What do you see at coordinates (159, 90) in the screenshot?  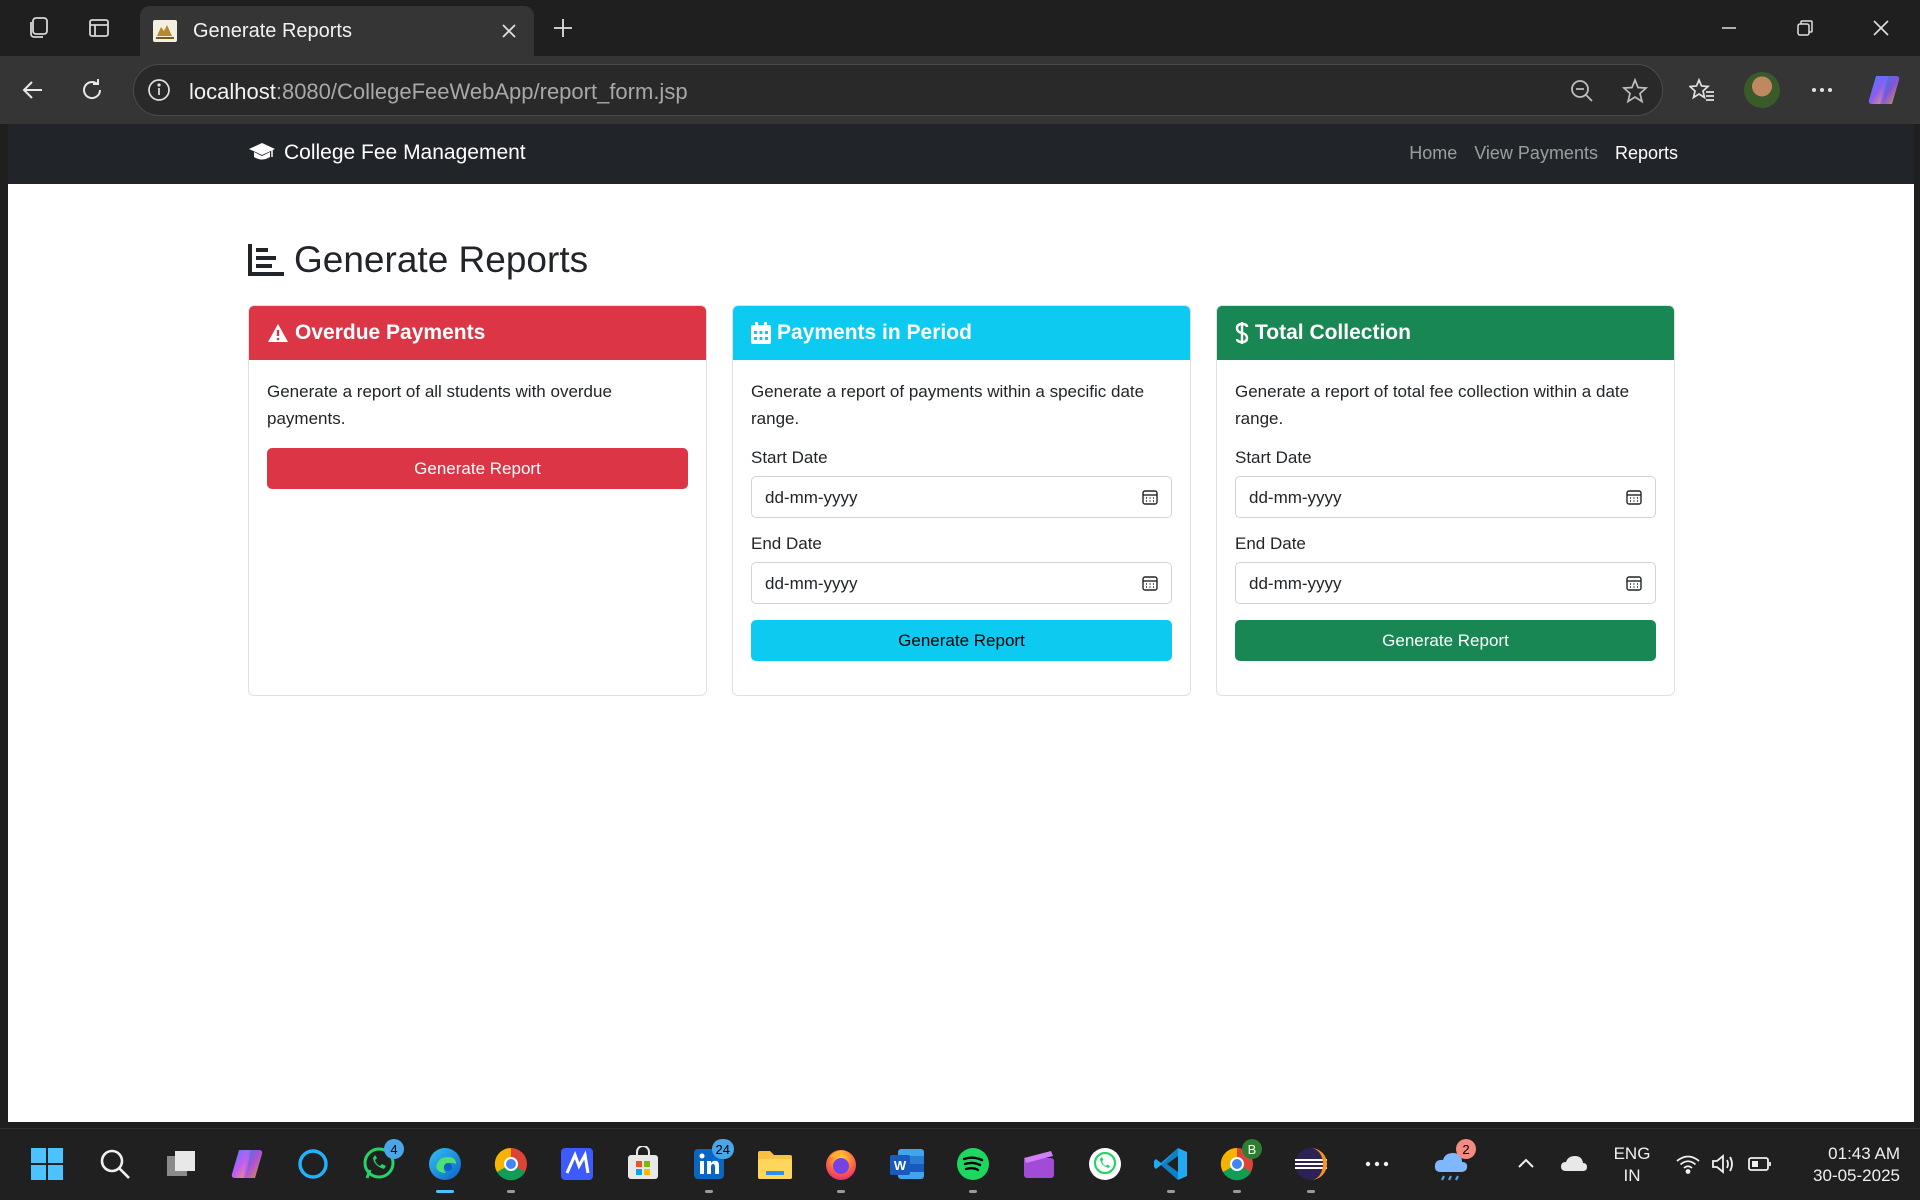 I see `site-info-icon` at bounding box center [159, 90].